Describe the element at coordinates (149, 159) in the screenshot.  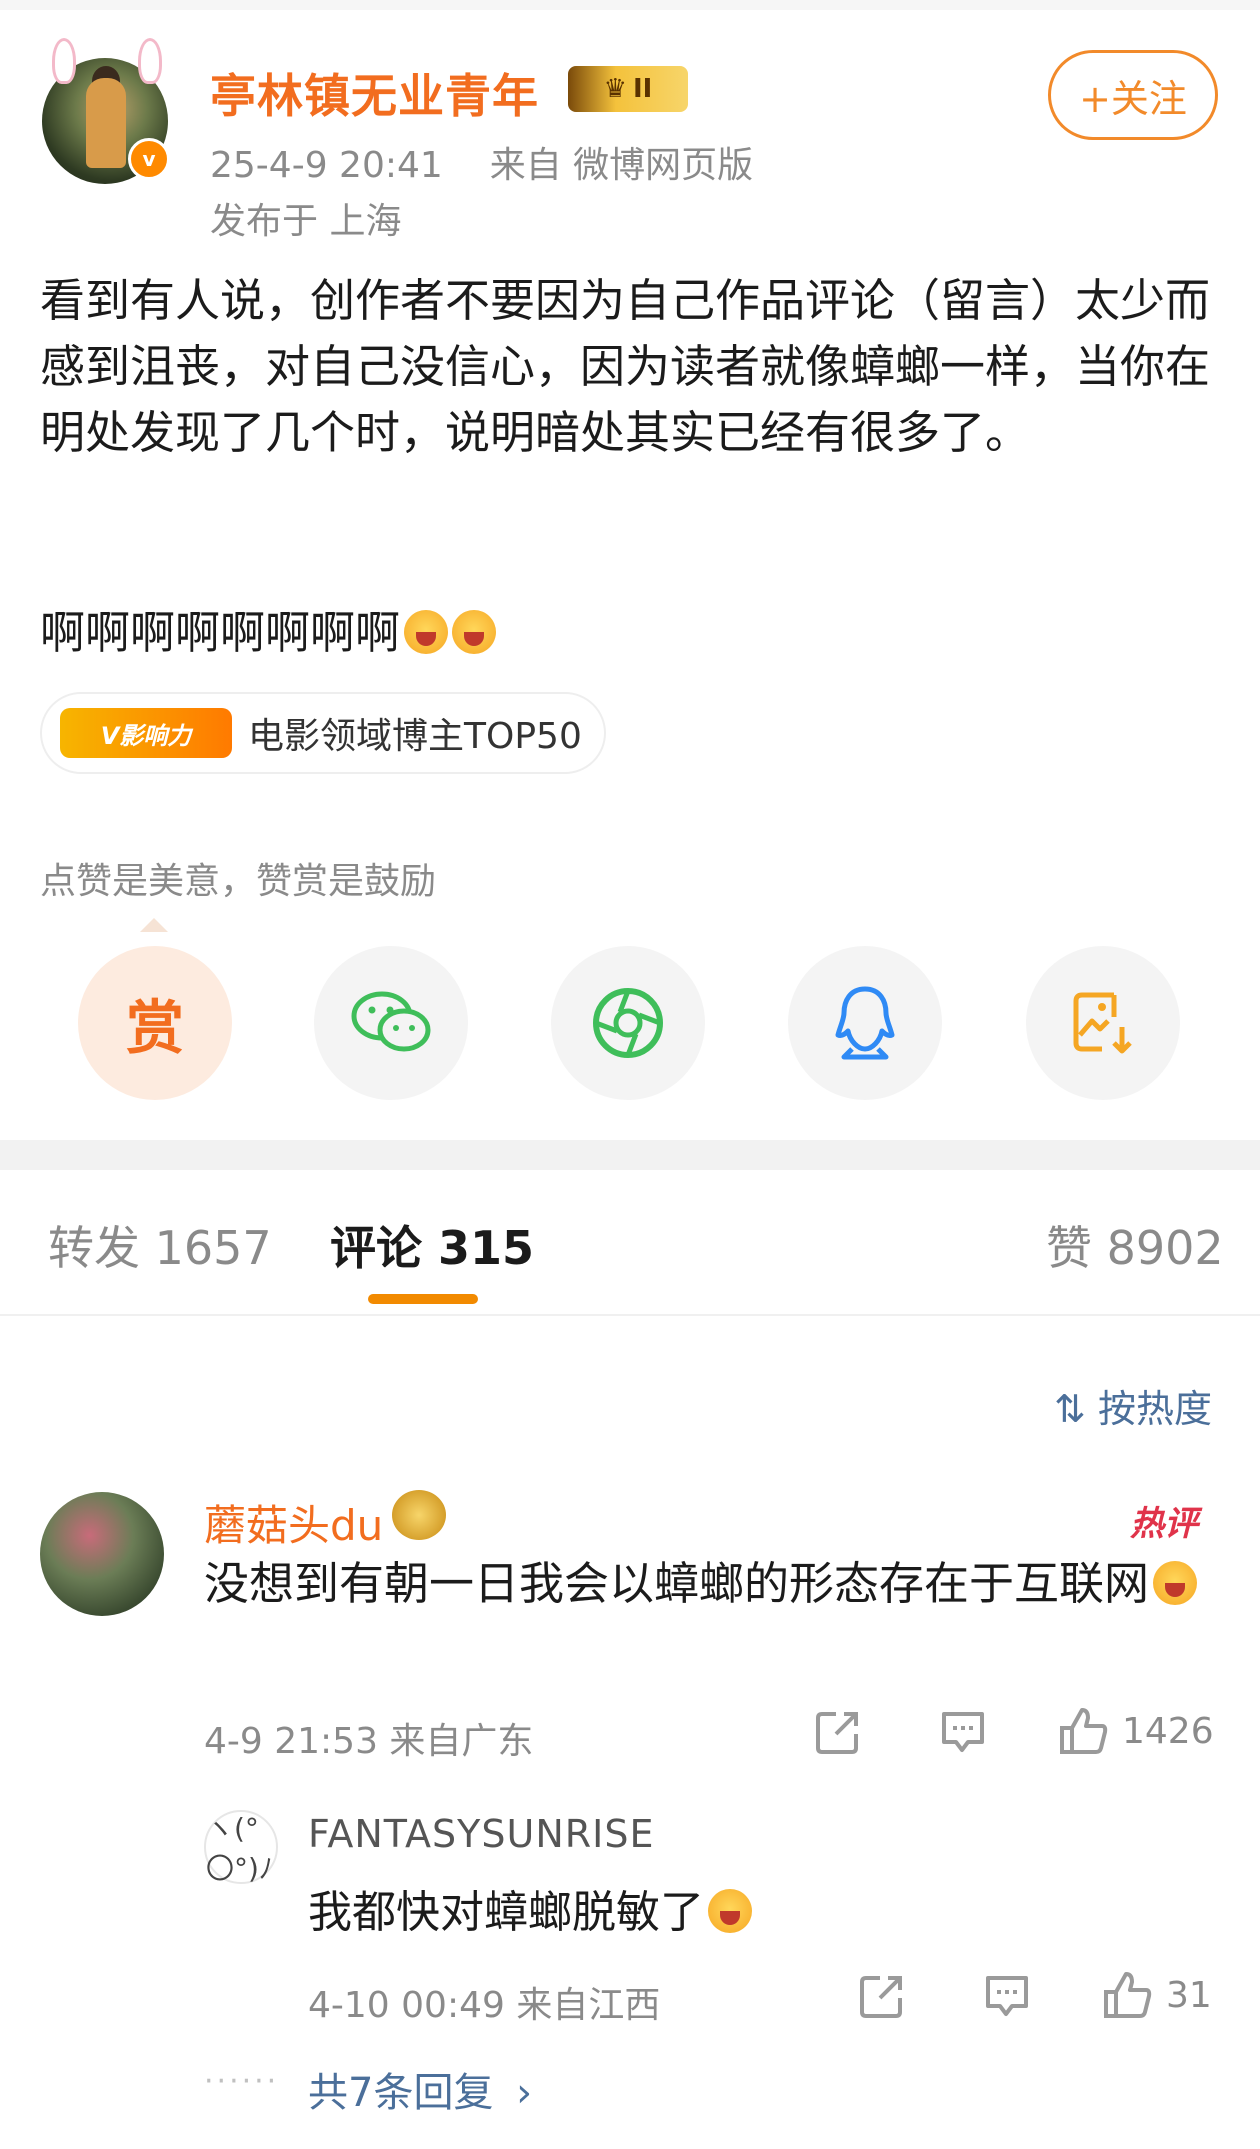
I see `verified-icon: v` at that location.